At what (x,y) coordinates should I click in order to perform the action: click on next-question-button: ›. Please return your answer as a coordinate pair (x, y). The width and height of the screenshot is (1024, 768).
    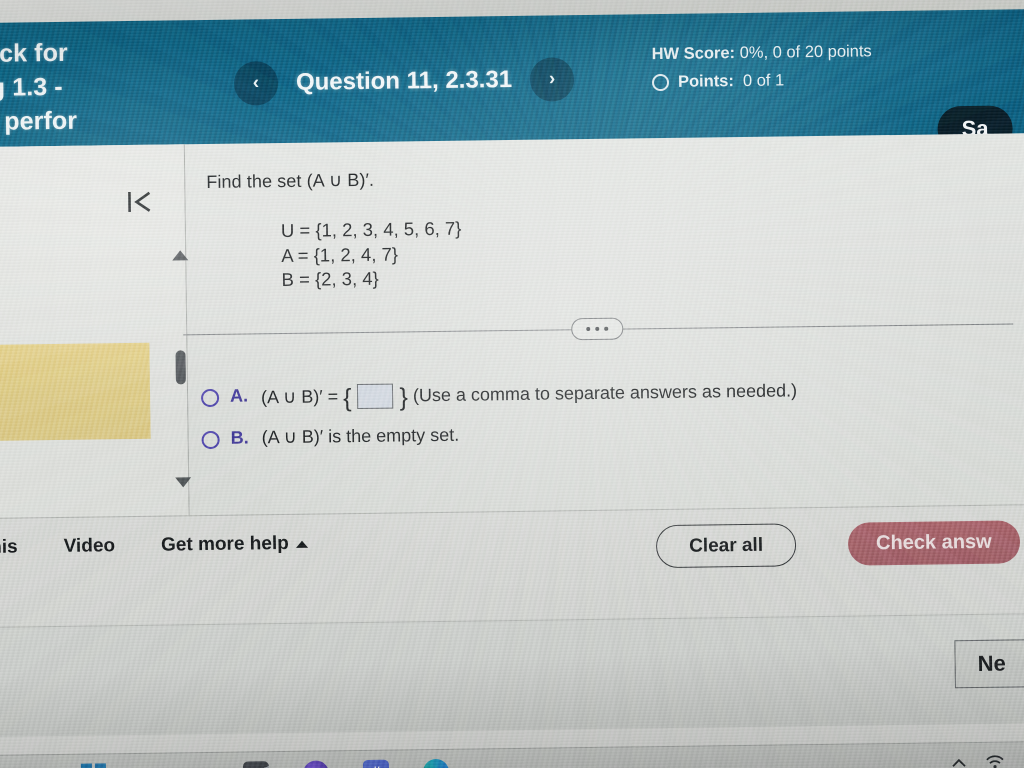
    Looking at the image, I should click on (552, 79).